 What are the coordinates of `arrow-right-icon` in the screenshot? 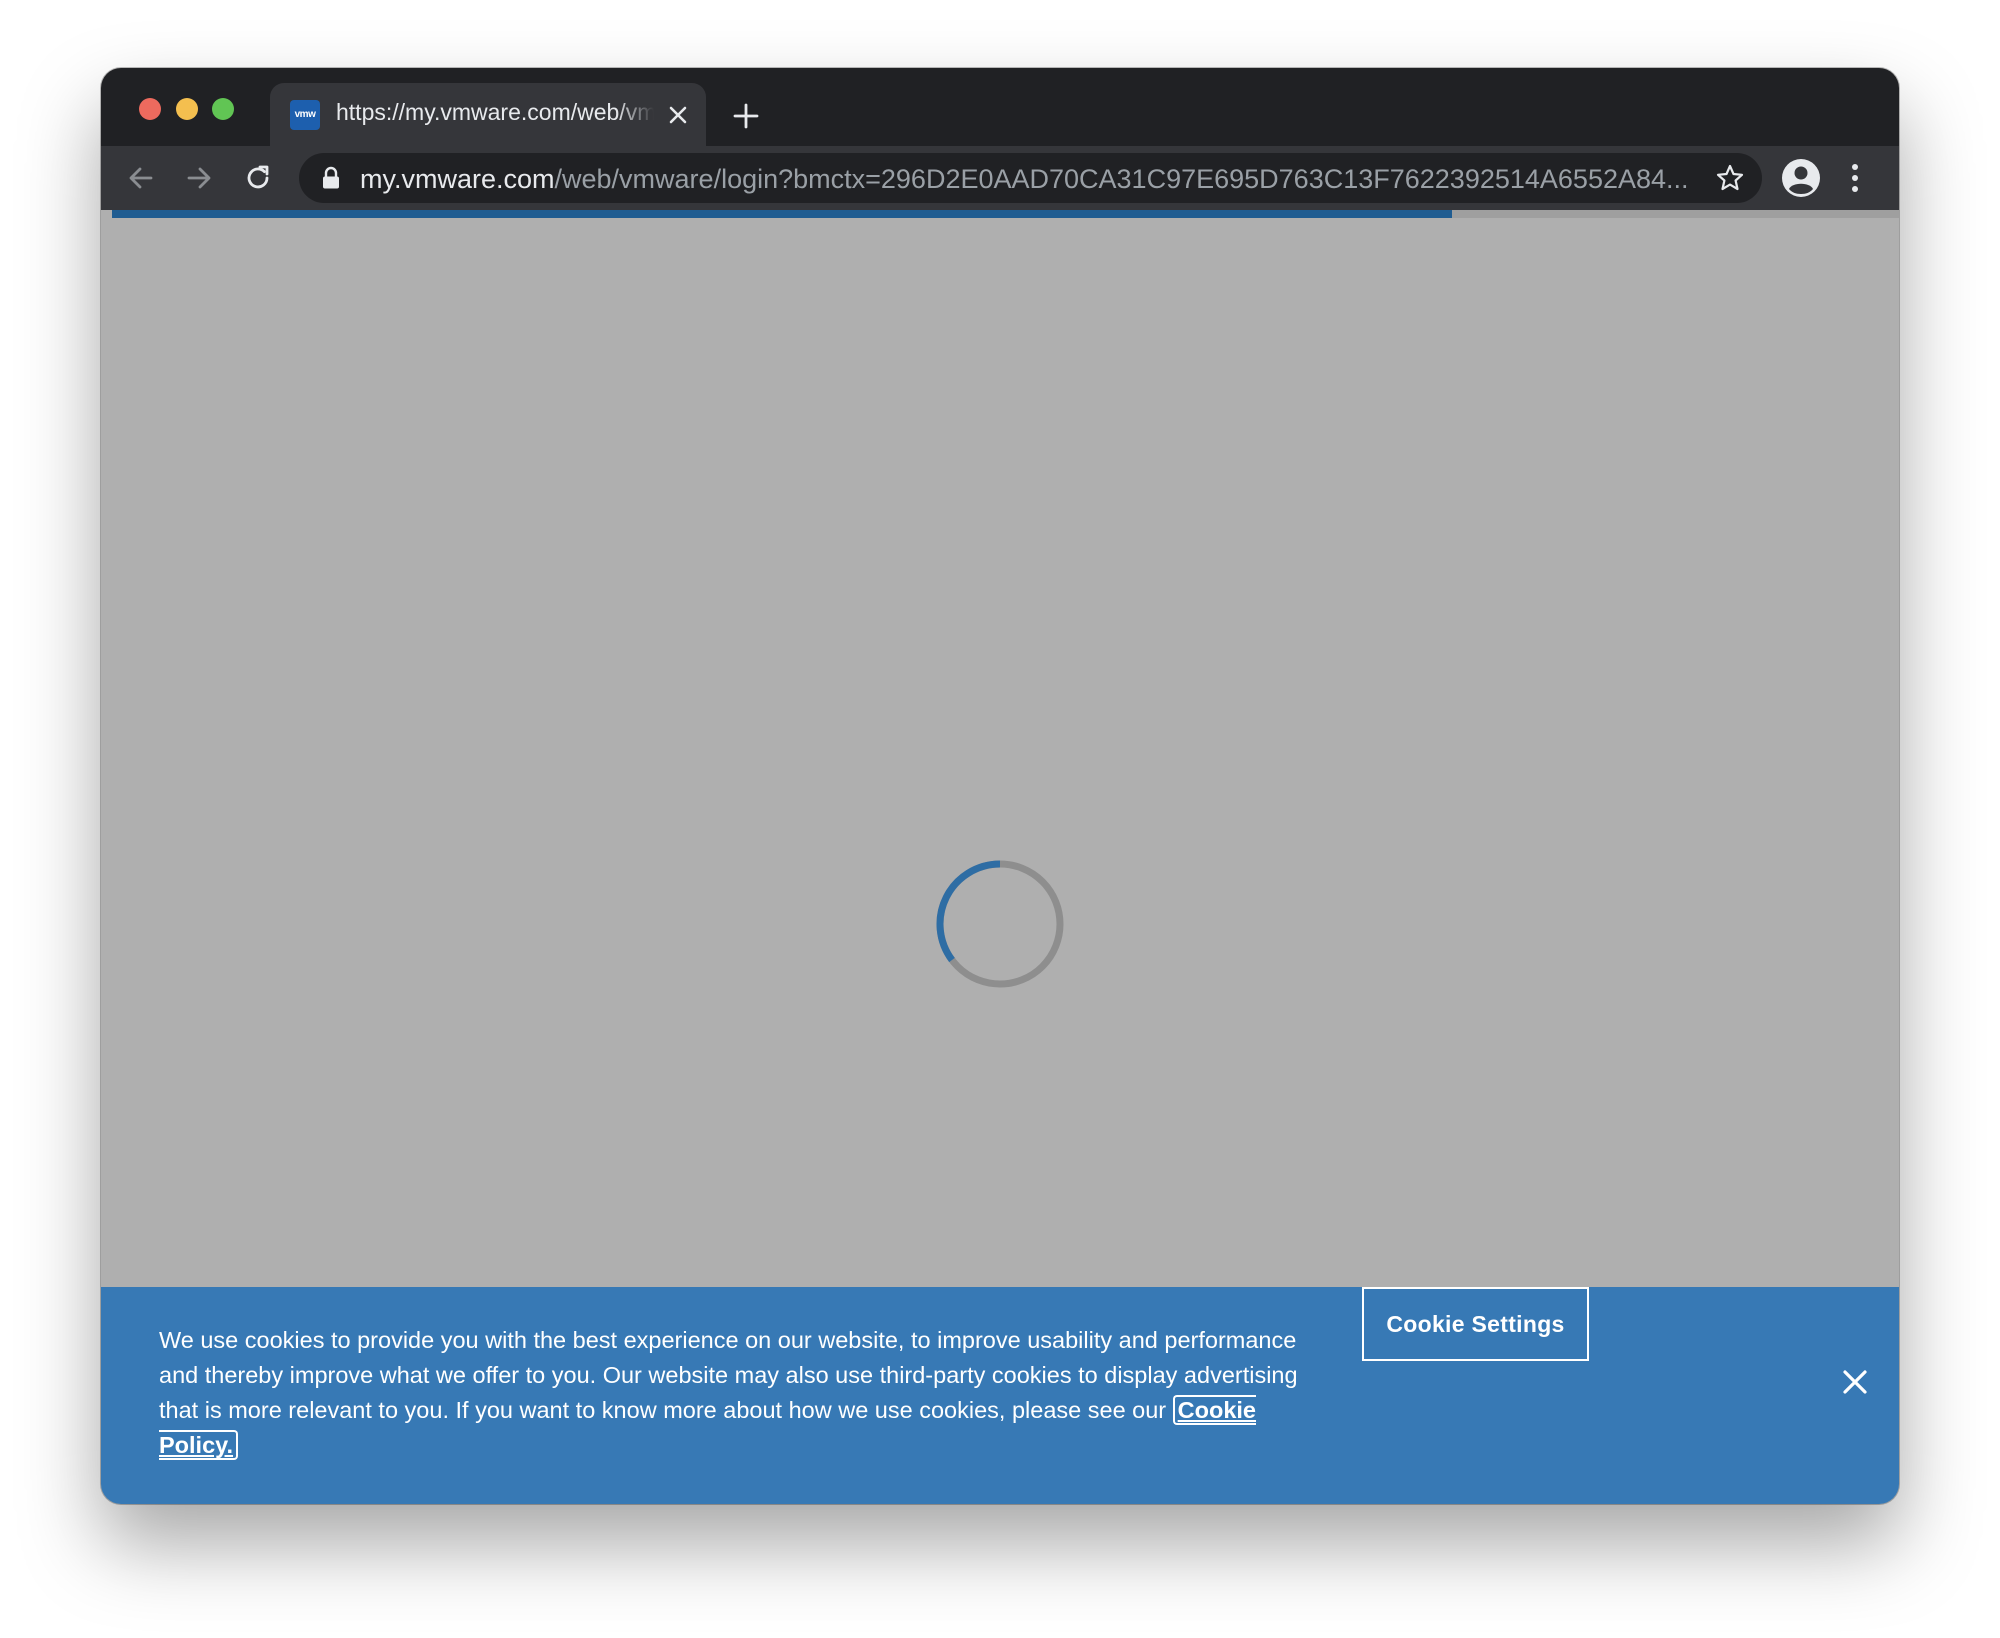 It's located at (199, 178).